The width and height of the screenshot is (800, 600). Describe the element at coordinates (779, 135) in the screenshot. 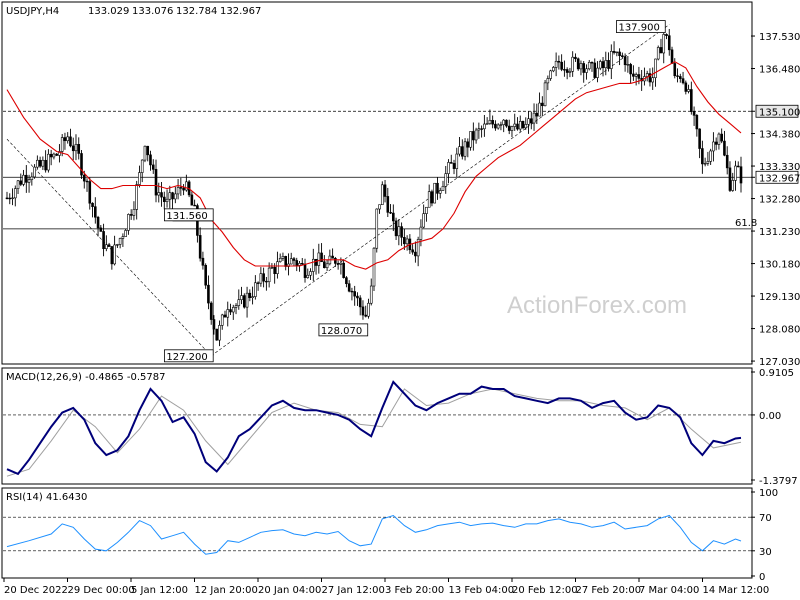

I see `price-tick-label: 134.380` at that location.